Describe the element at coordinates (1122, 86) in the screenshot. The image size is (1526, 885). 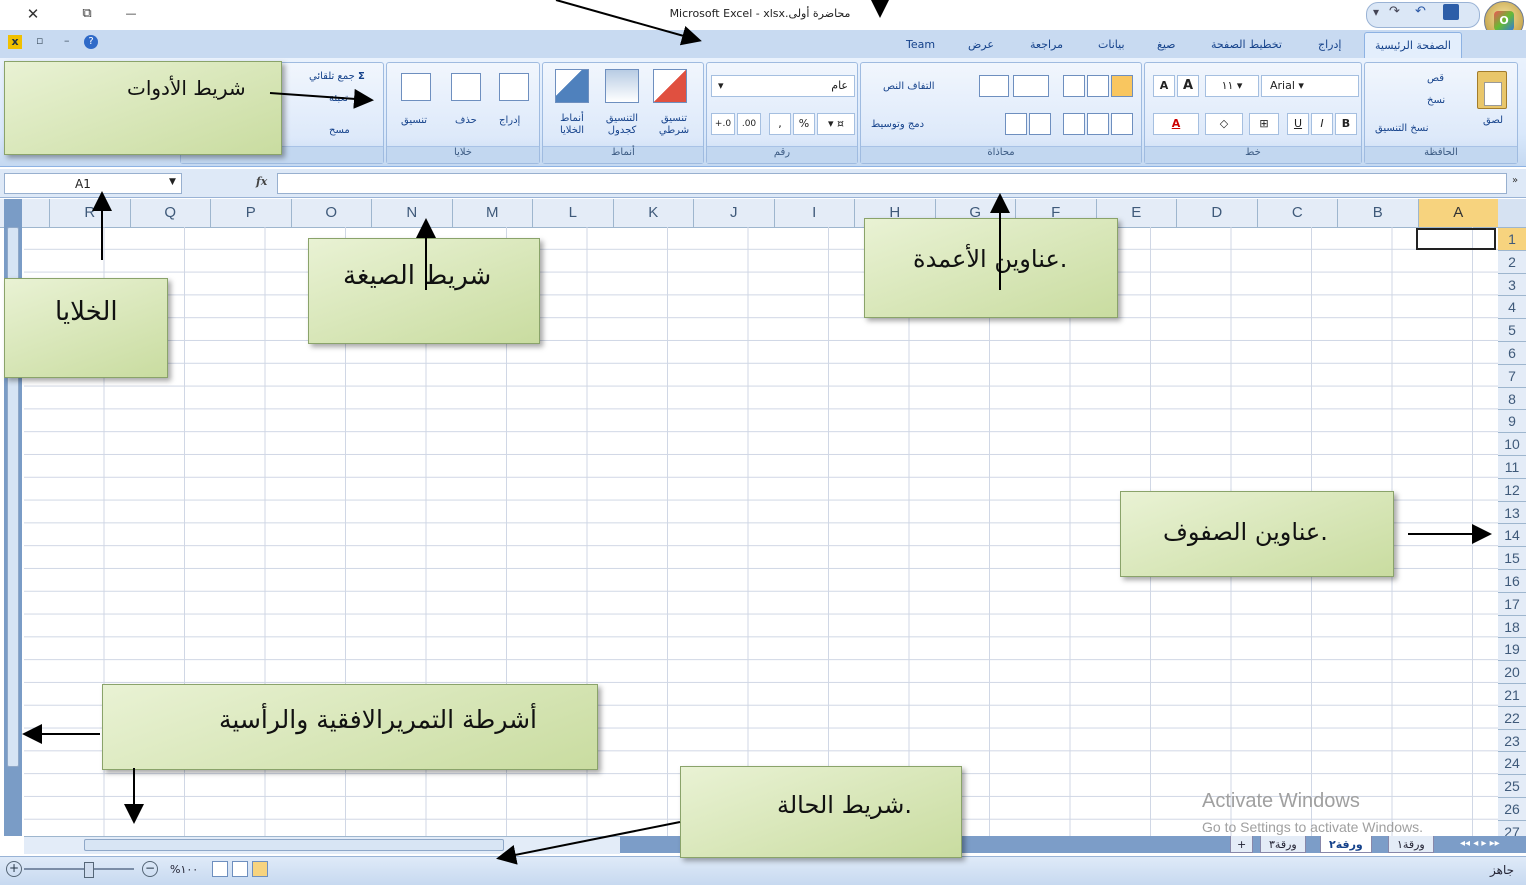
I see `align-bottom-icon` at that location.